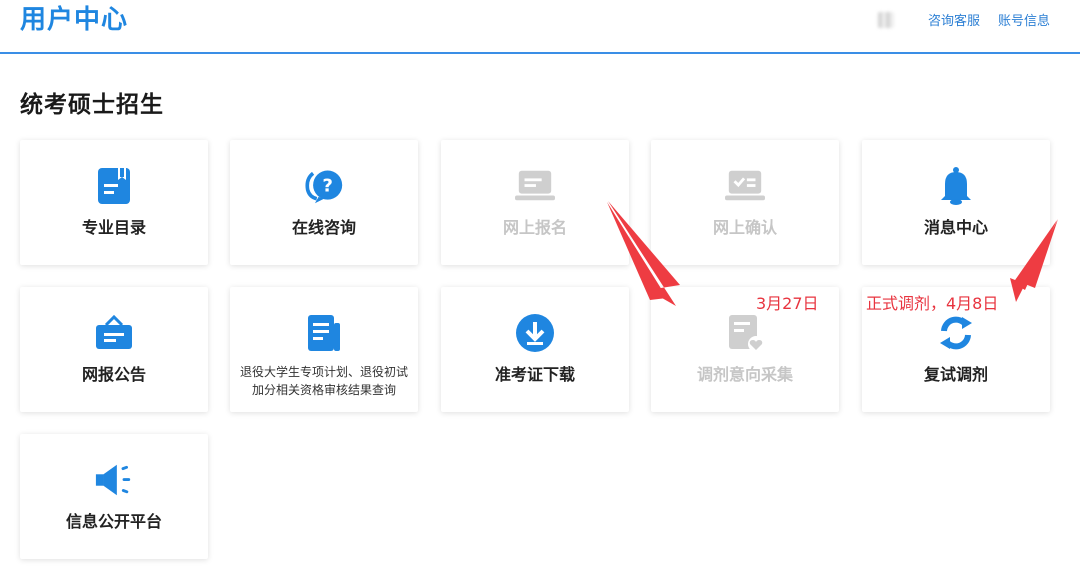  I want to click on bell-icon, so click(956, 186).